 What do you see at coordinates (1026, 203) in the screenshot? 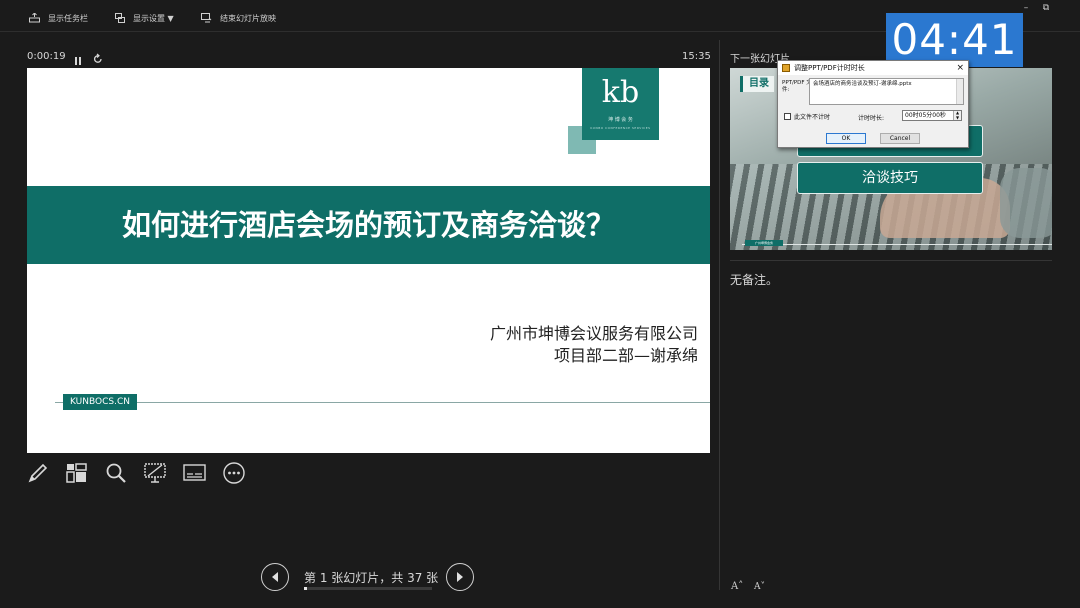
I see `thumbnail-sleeve-photo` at bounding box center [1026, 203].